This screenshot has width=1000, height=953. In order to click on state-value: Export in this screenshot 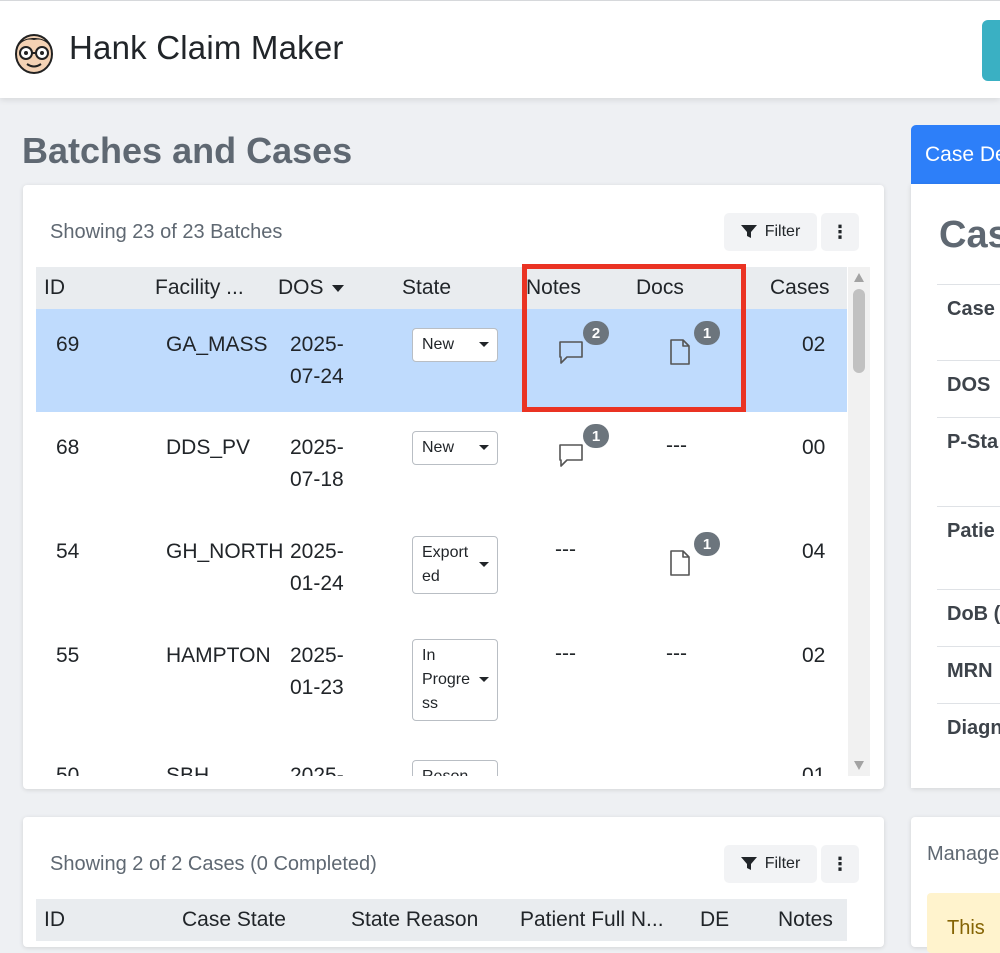, I will do `click(445, 552)`.